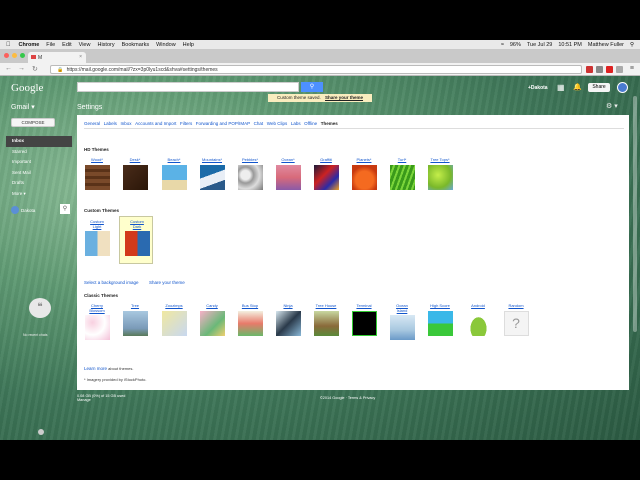  Describe the element at coordinates (516, 323) in the screenshot. I see `question-mark-icon: ?` at that location.